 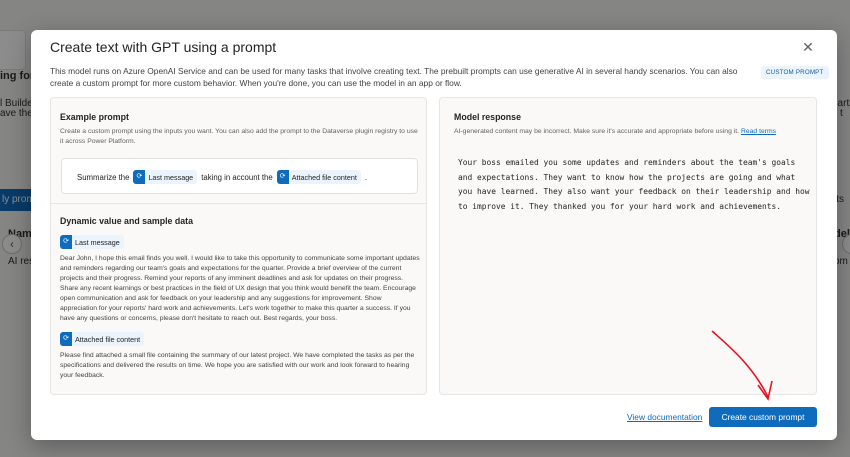 I want to click on dialog-title: Create text with GPT using a prompt, so click(x=163, y=47).